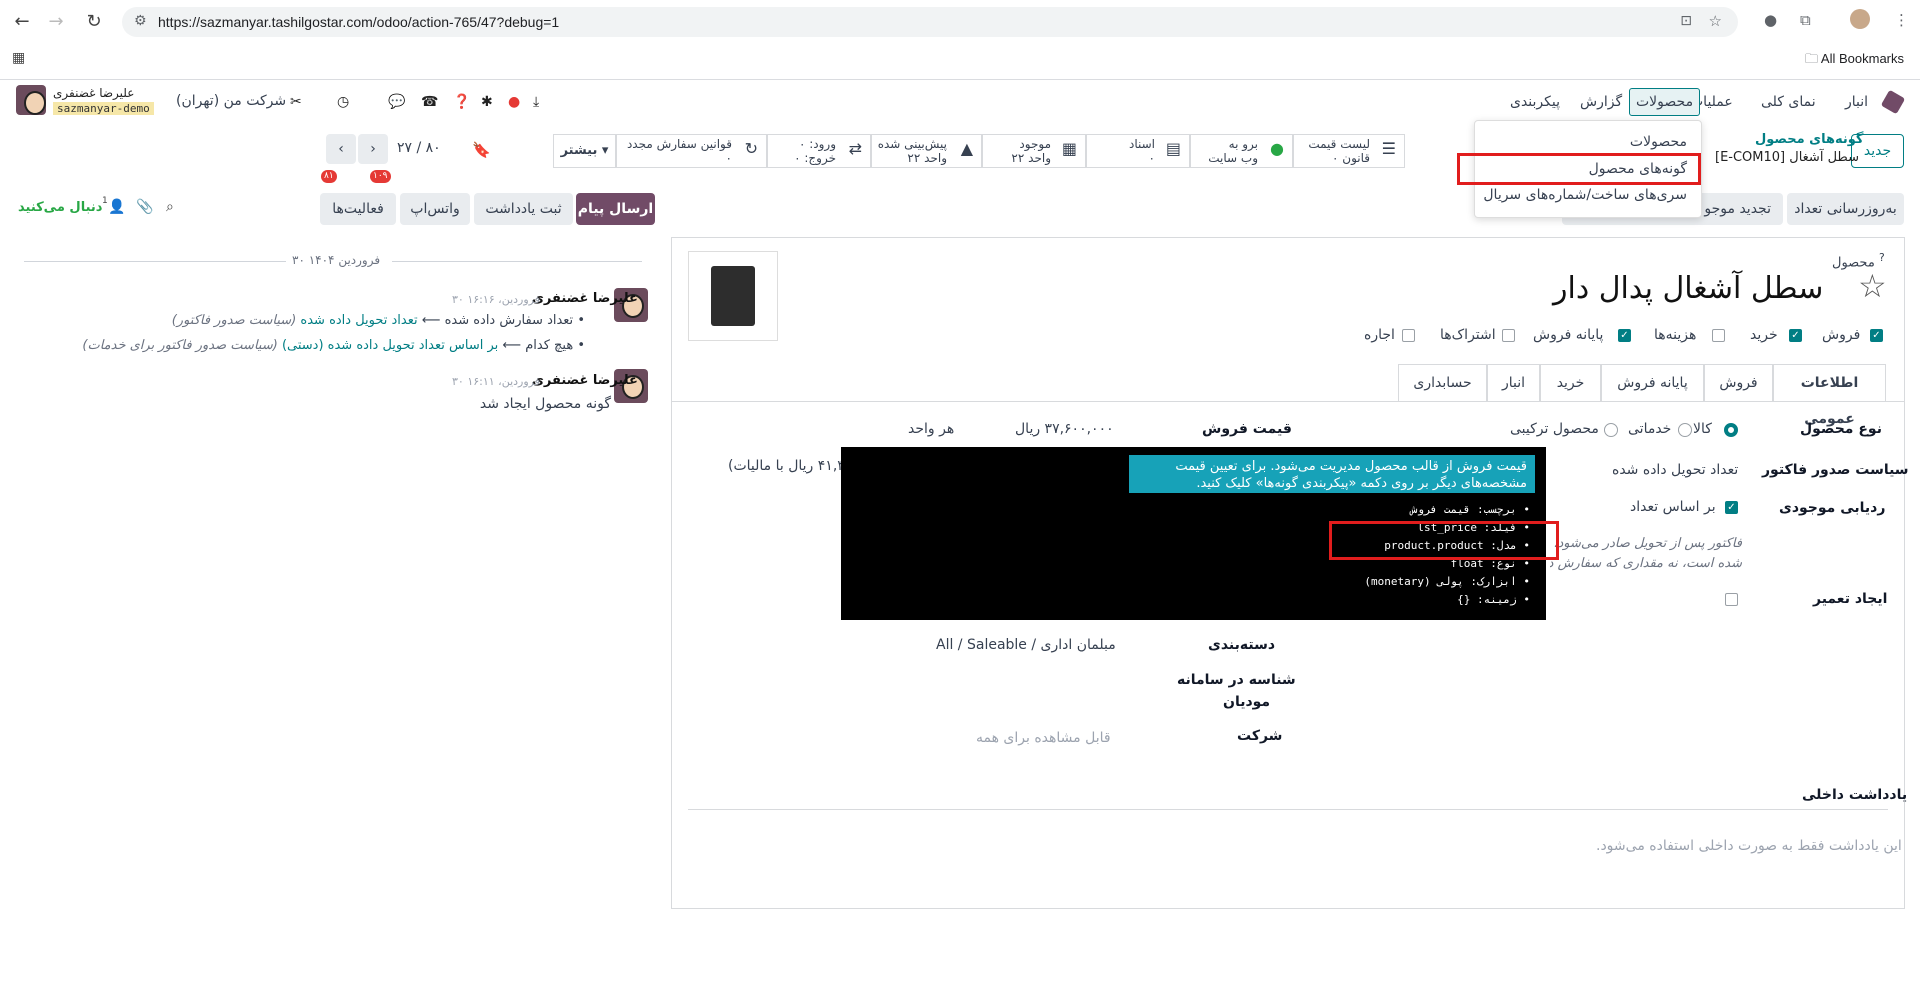 This screenshot has height=991, width=1920. What do you see at coordinates (1845, 209) in the screenshot?
I see `update-quantity-button: به‌روزرسانی تعداد` at bounding box center [1845, 209].